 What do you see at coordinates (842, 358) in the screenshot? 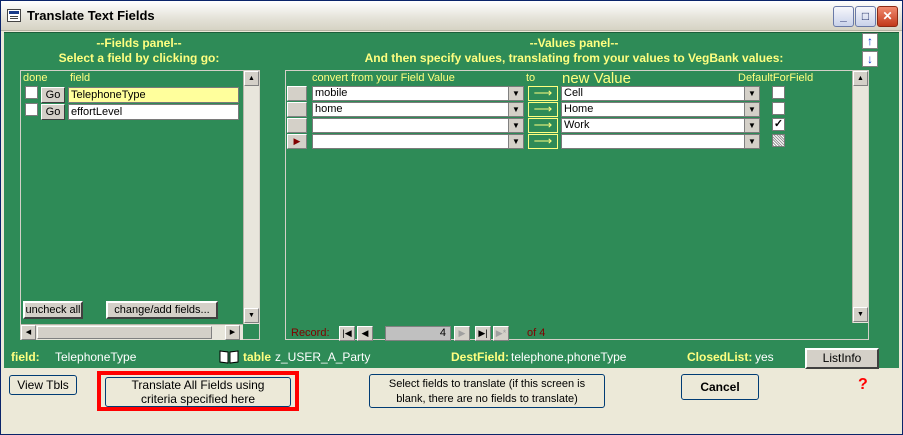
I see `listinfo-button: ListInfo` at bounding box center [842, 358].